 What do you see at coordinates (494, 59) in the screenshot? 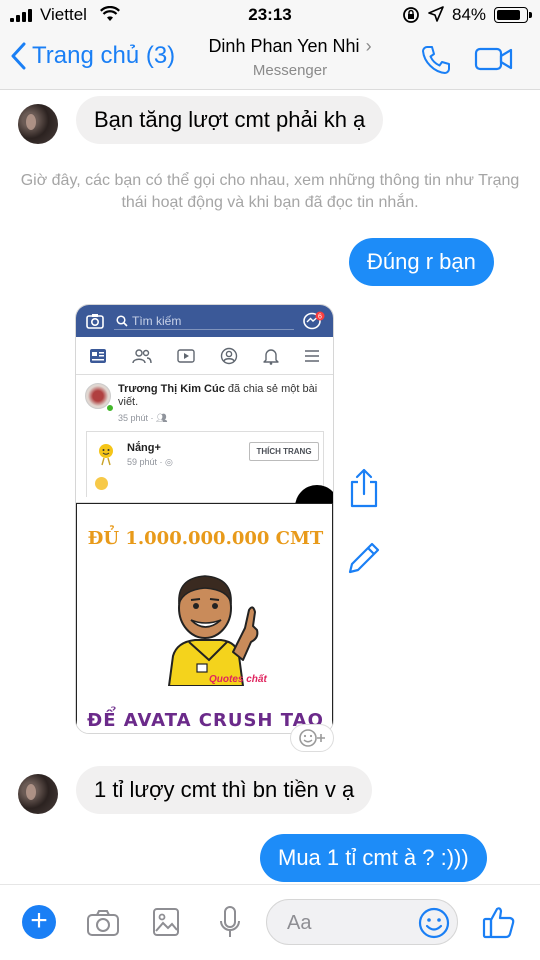
I see `video-call-icon` at bounding box center [494, 59].